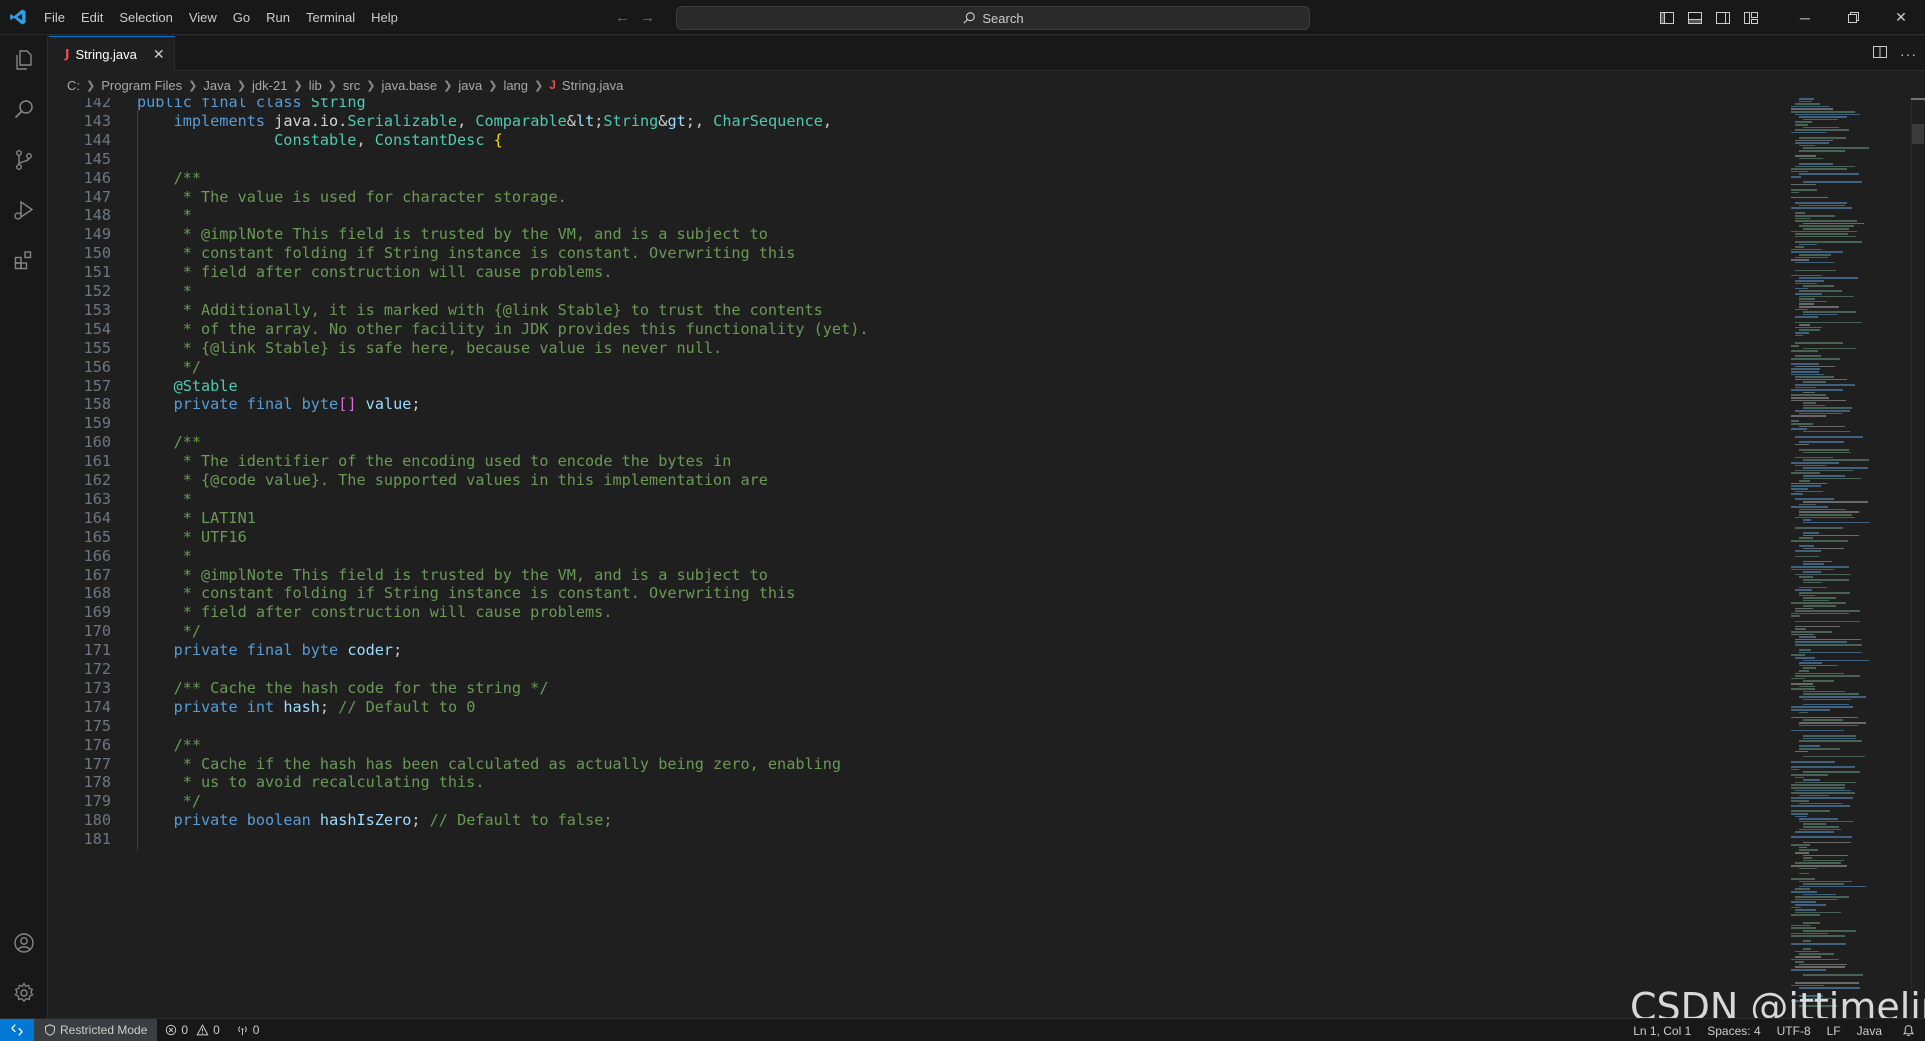 The height and width of the screenshot is (1041, 1925). Describe the element at coordinates (203, 17) in the screenshot. I see `menu-item: View` at that location.